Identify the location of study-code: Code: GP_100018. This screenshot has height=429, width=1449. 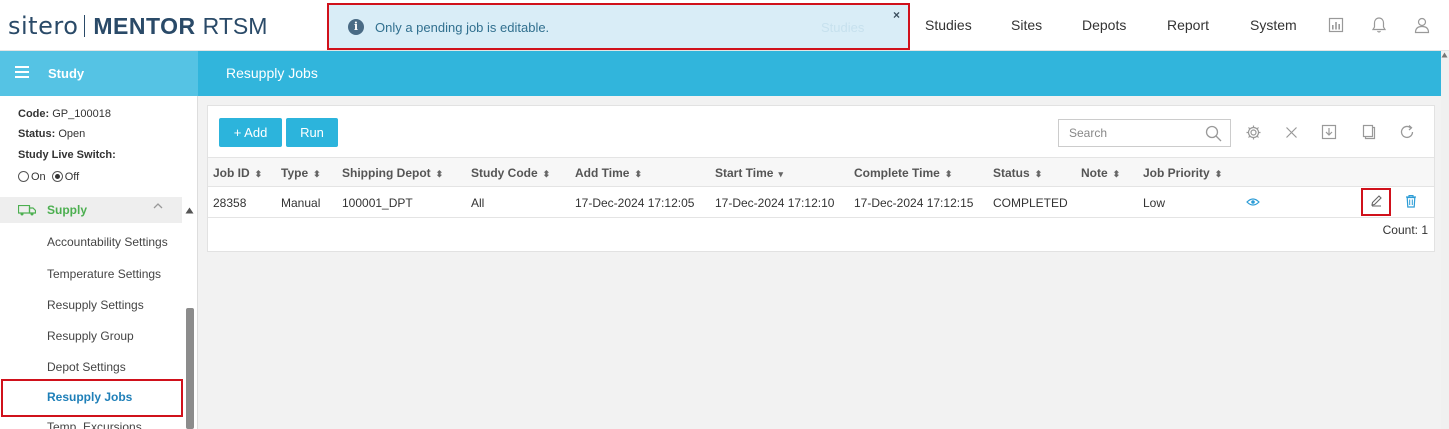
(64, 114).